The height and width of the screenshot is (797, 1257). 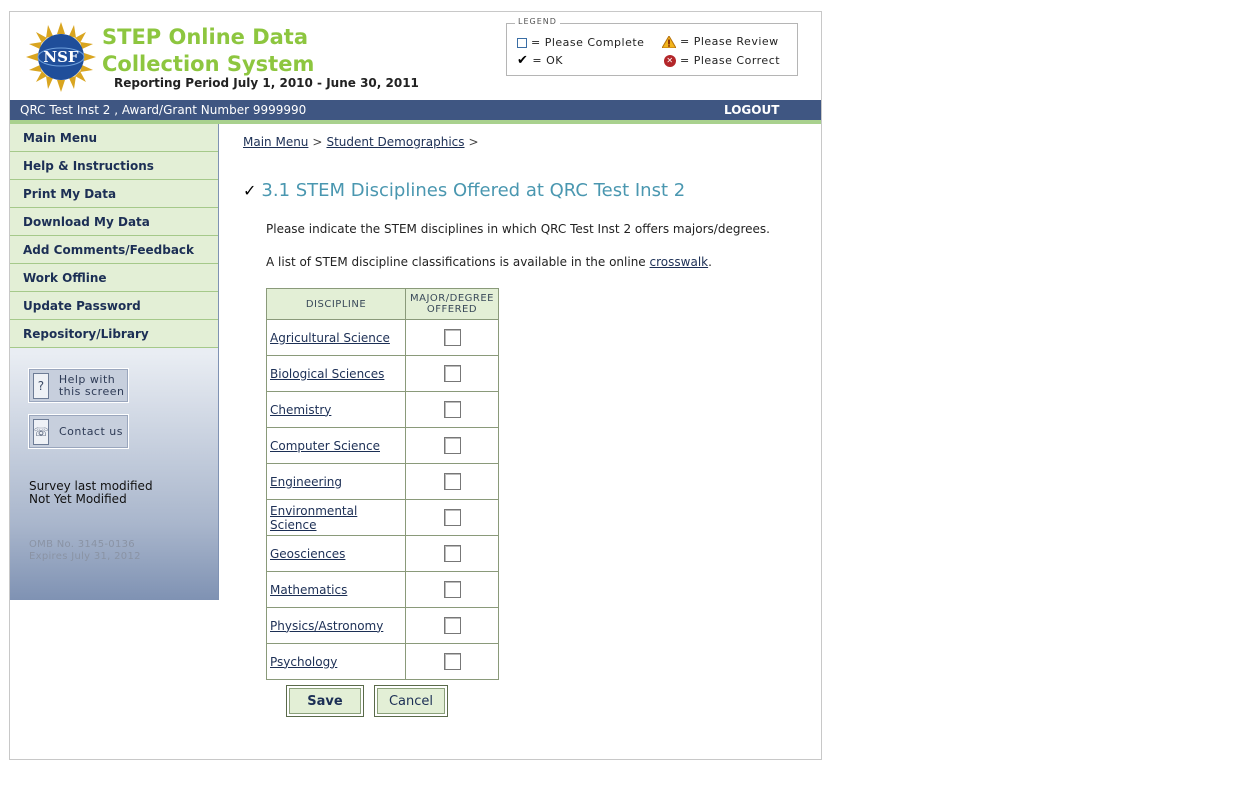 I want to click on help-with-screen-button: ? Help with this screen, so click(x=78, y=385).